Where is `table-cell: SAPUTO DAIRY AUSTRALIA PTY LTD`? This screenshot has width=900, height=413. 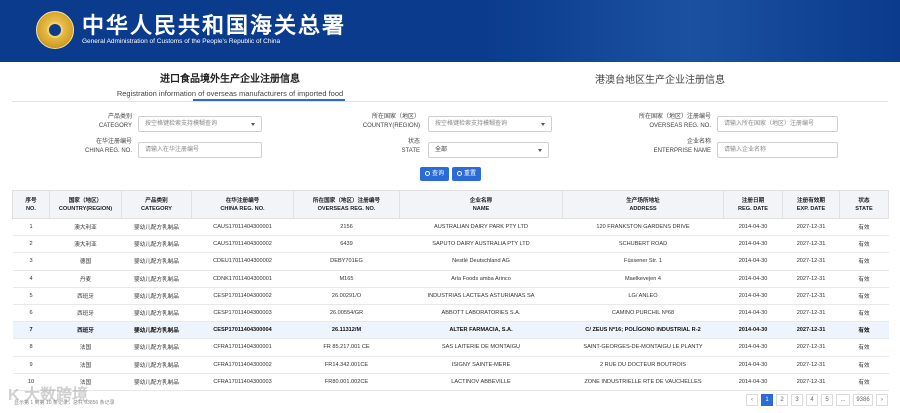
table-cell: SAPUTO DAIRY AUSTRALIA PTY LTD is located at coordinates (481, 244).